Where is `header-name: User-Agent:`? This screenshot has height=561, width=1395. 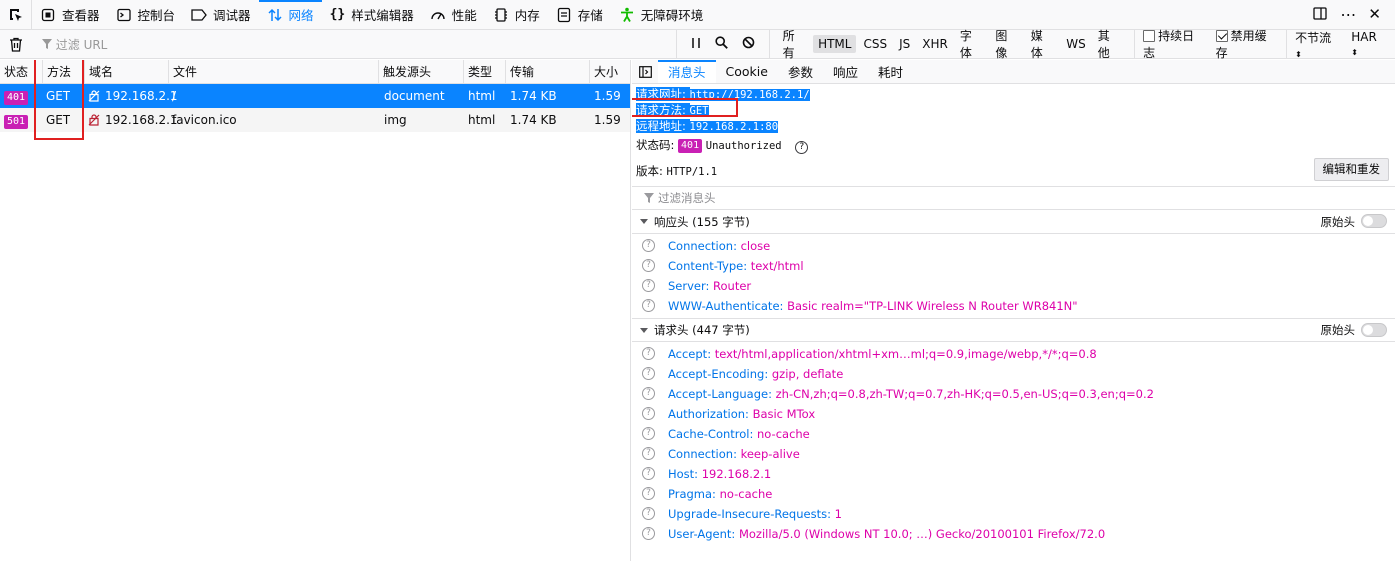
header-name: User-Agent: is located at coordinates (702, 534).